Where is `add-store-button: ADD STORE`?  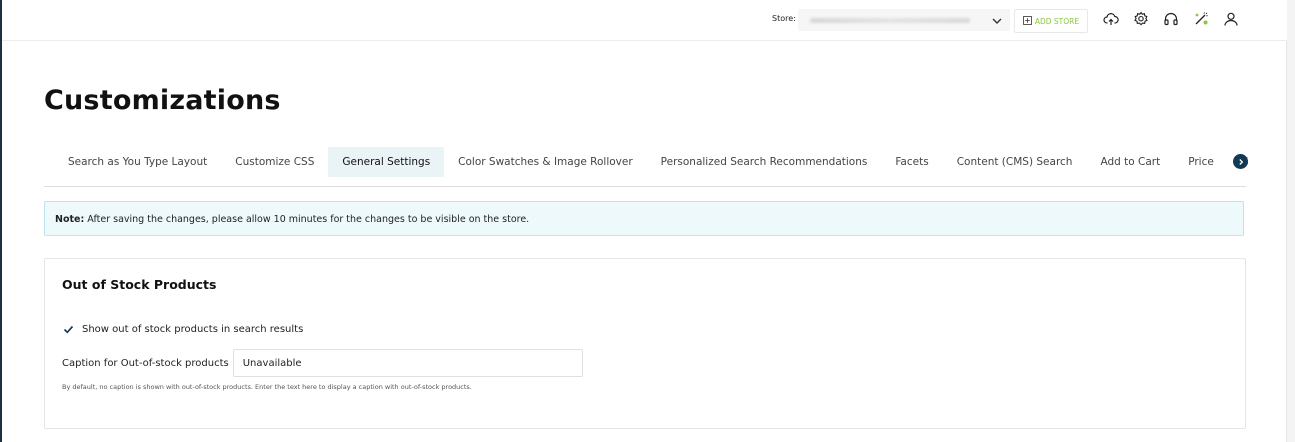
add-store-button: ADD STORE is located at coordinates (1051, 21).